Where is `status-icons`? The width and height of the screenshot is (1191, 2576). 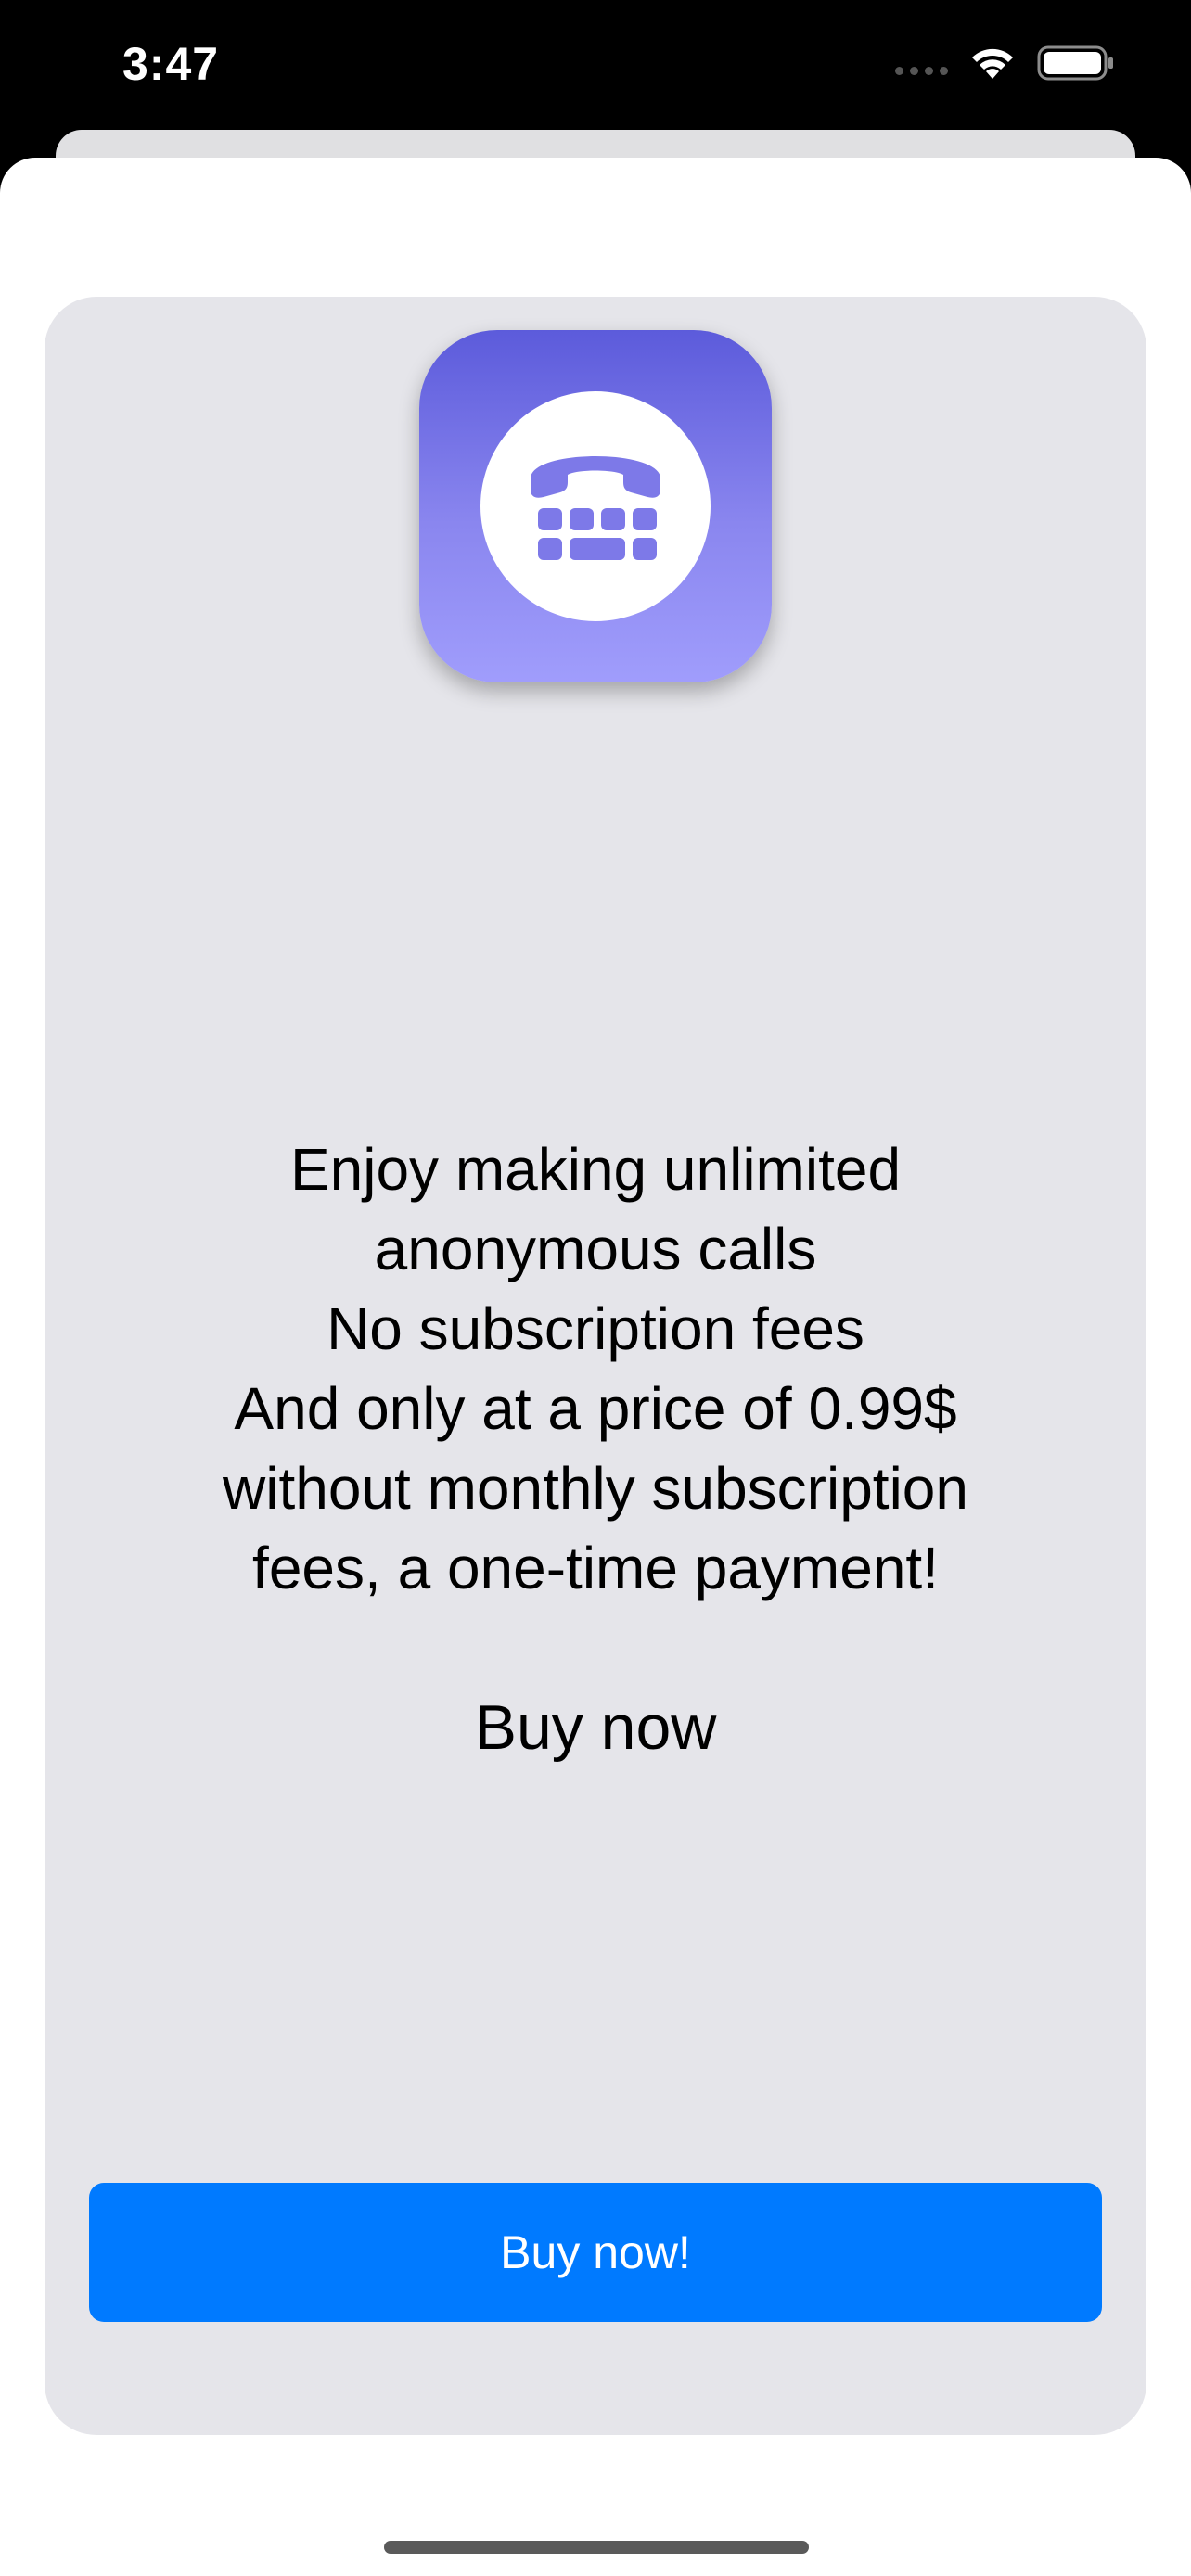 status-icons is located at coordinates (1005, 64).